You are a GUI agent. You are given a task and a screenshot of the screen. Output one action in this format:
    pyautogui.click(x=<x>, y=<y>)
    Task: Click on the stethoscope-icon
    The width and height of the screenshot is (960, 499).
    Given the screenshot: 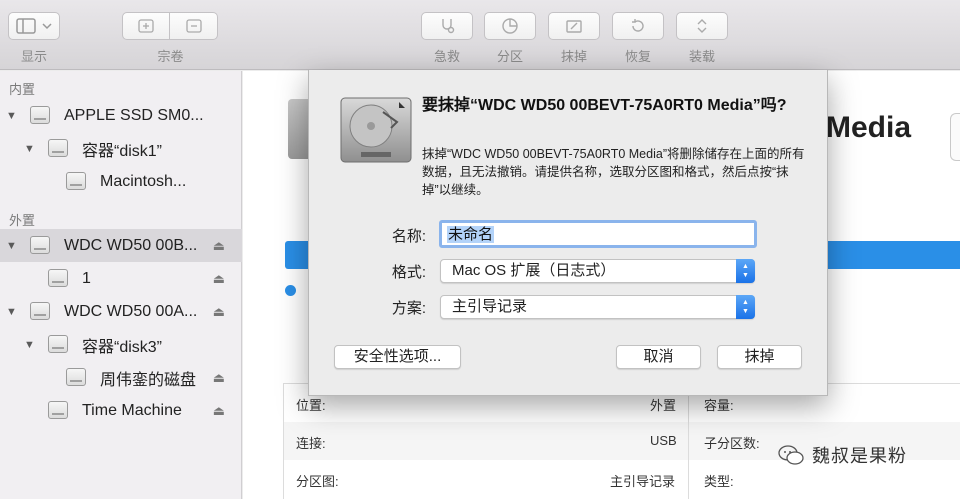 What is the action you would take?
    pyautogui.click(x=448, y=26)
    